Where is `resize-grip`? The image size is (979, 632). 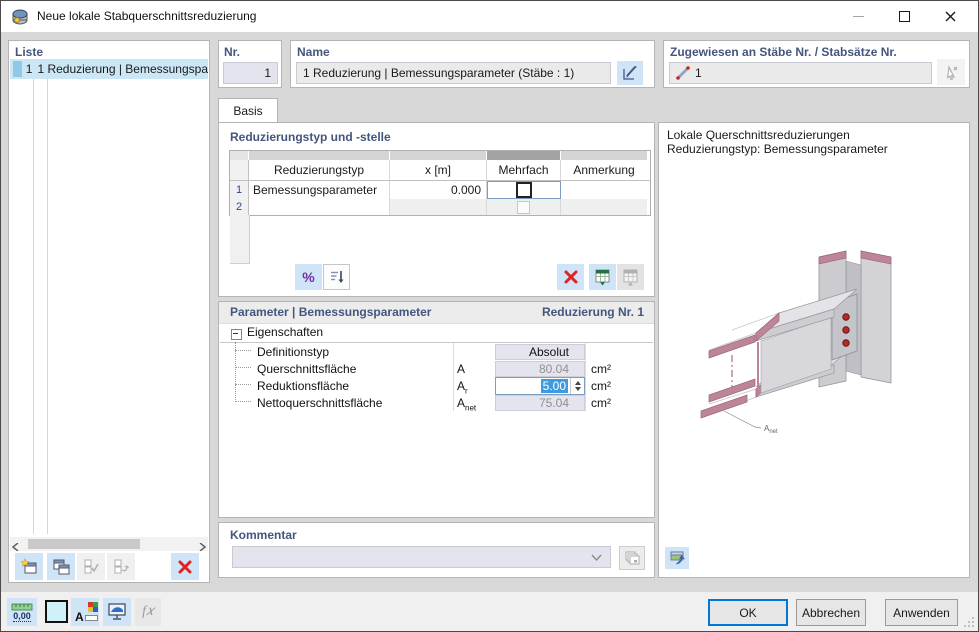
resize-grip is located at coordinates (969, 622).